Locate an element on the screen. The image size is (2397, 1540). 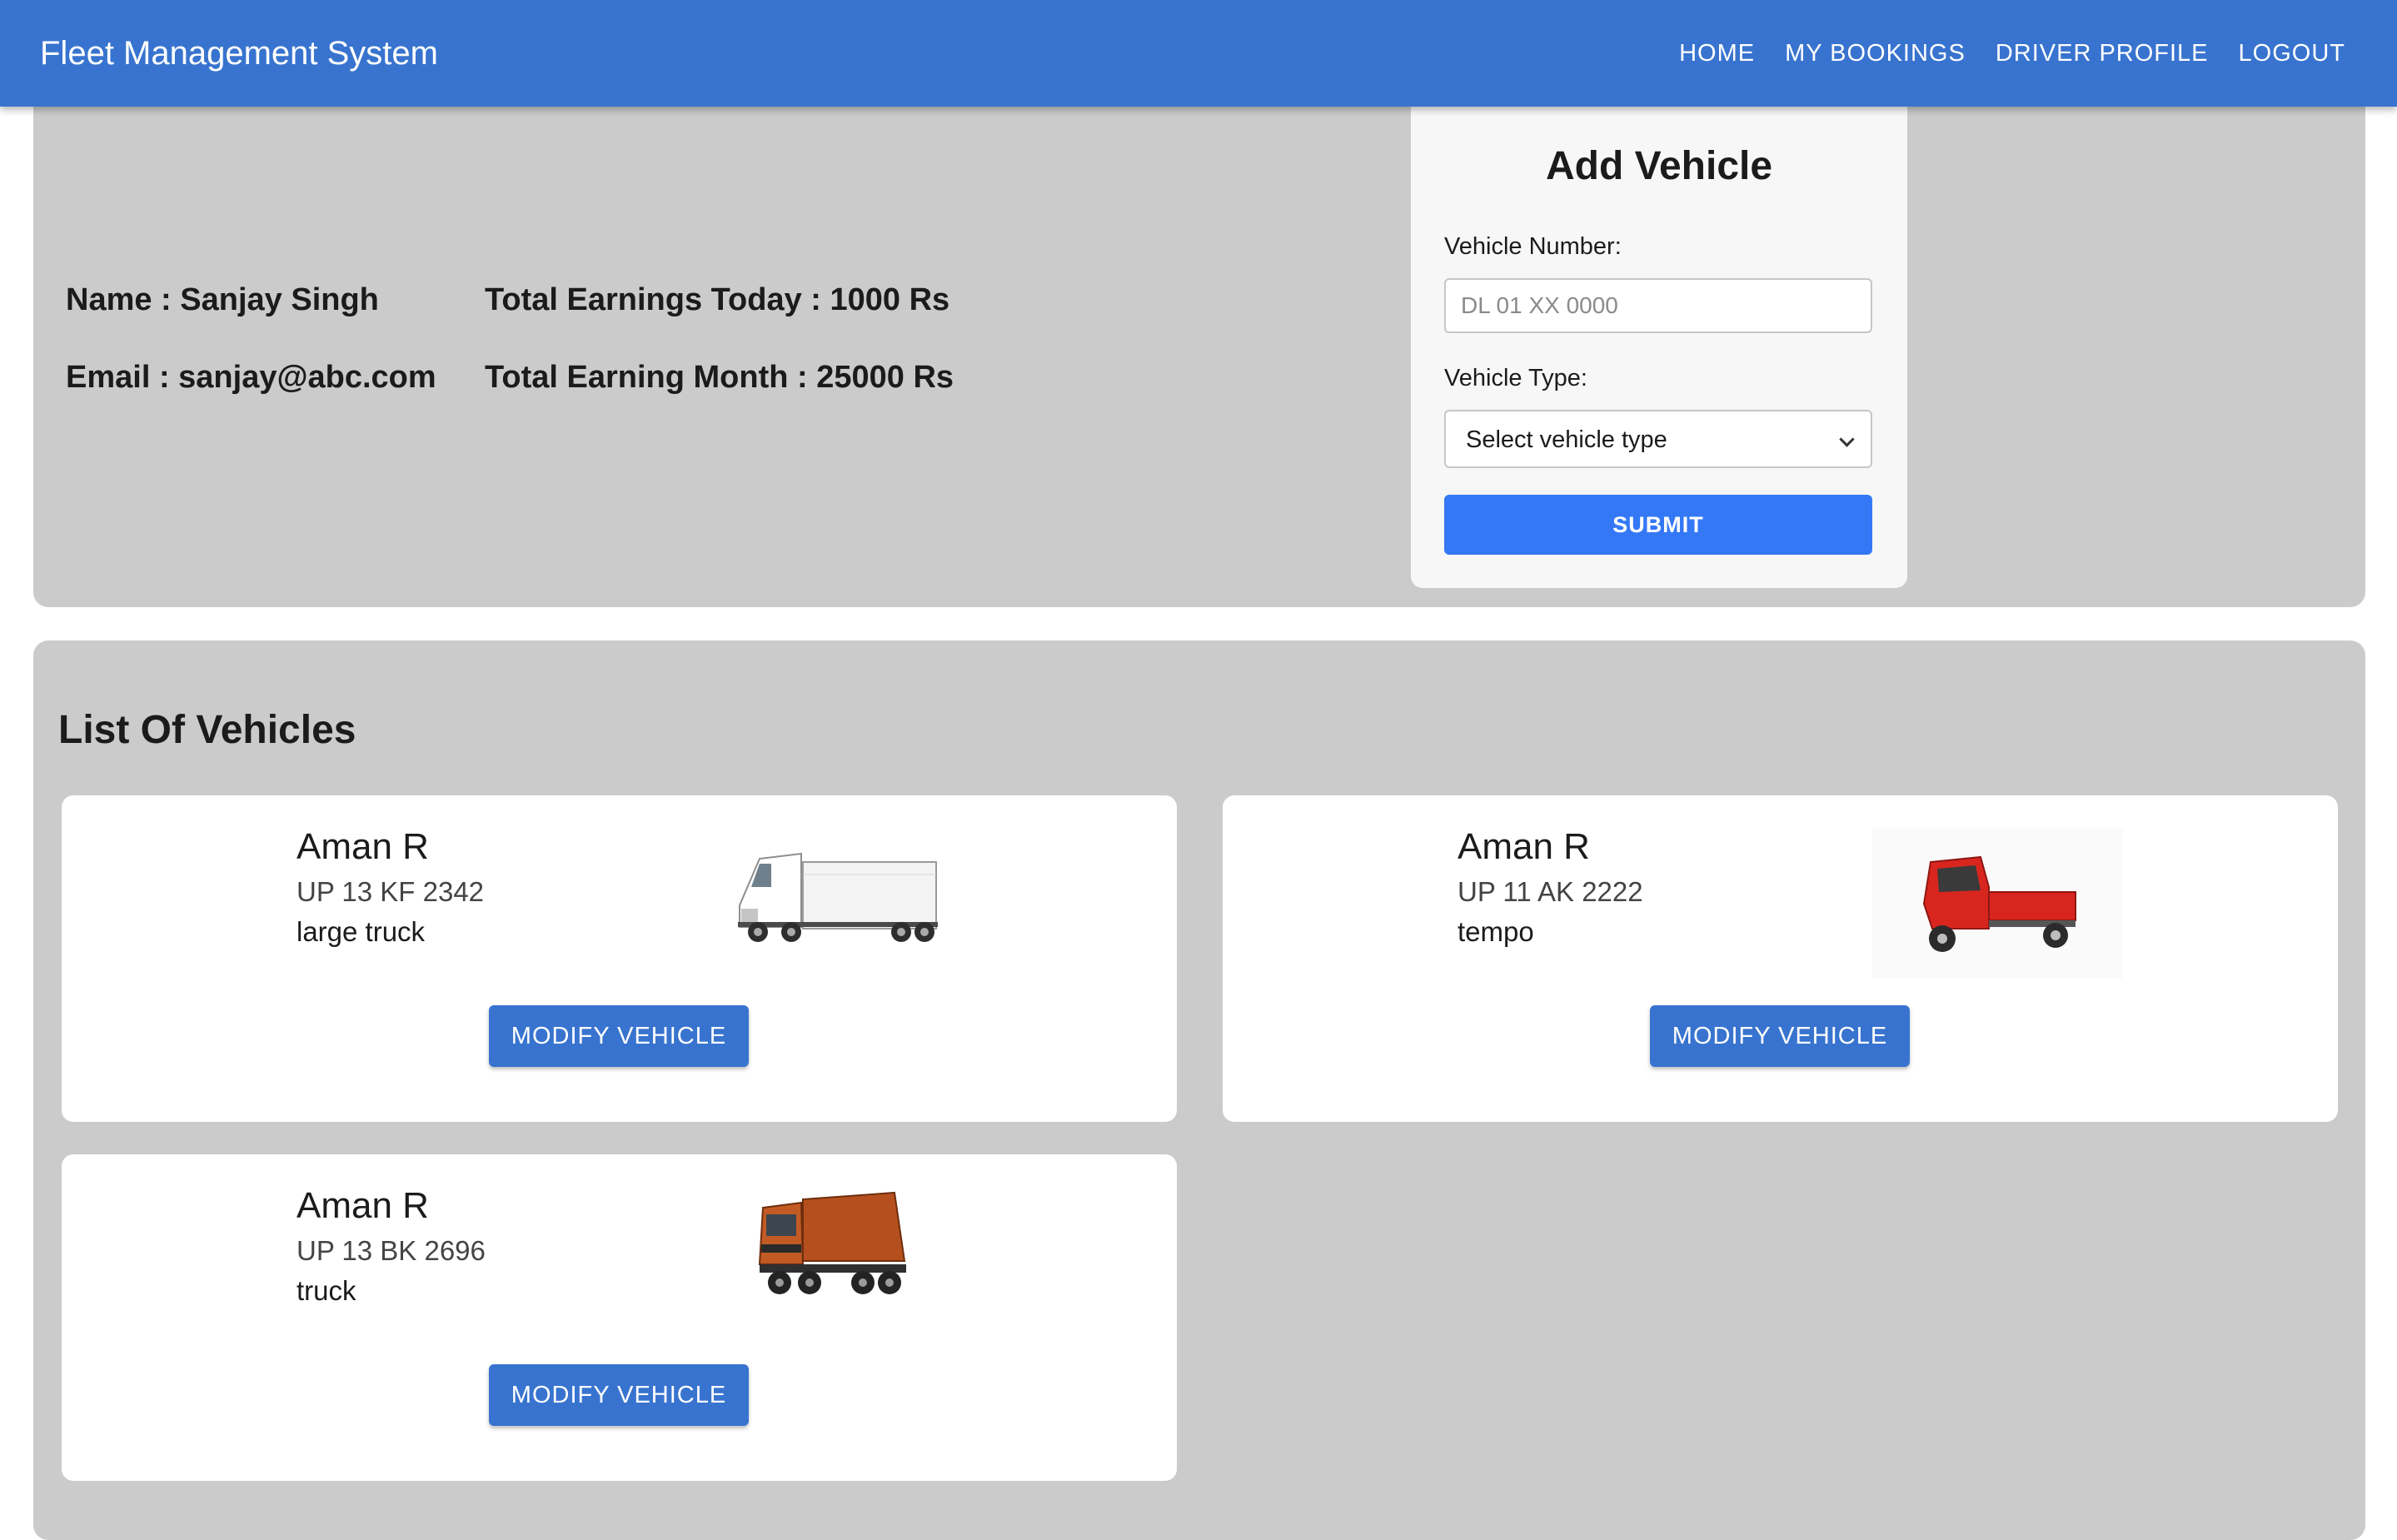
nav-menu: HOME MY BOOKINGS DRIVER PROFILE LOGOUT is located at coordinates (2012, 53).